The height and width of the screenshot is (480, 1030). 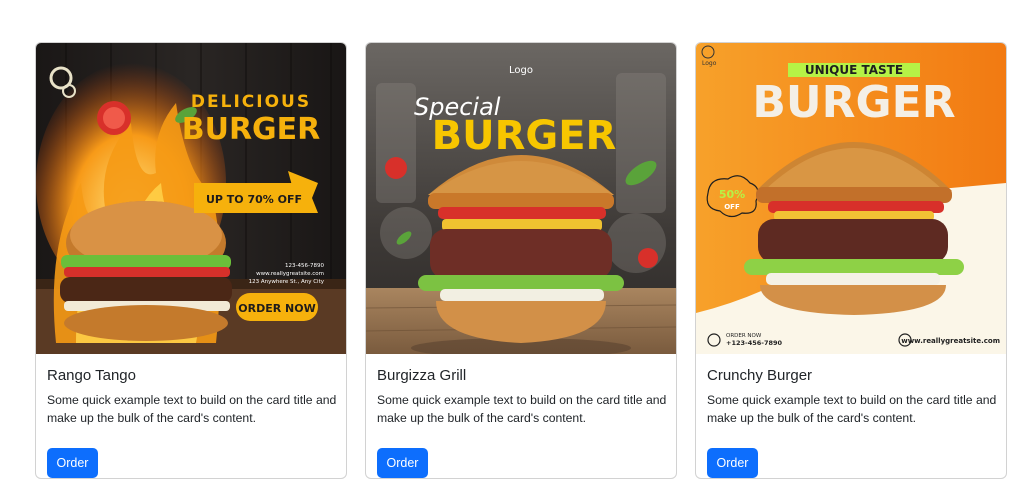 I want to click on image-cta: ORDER NOW, so click(x=276, y=308).